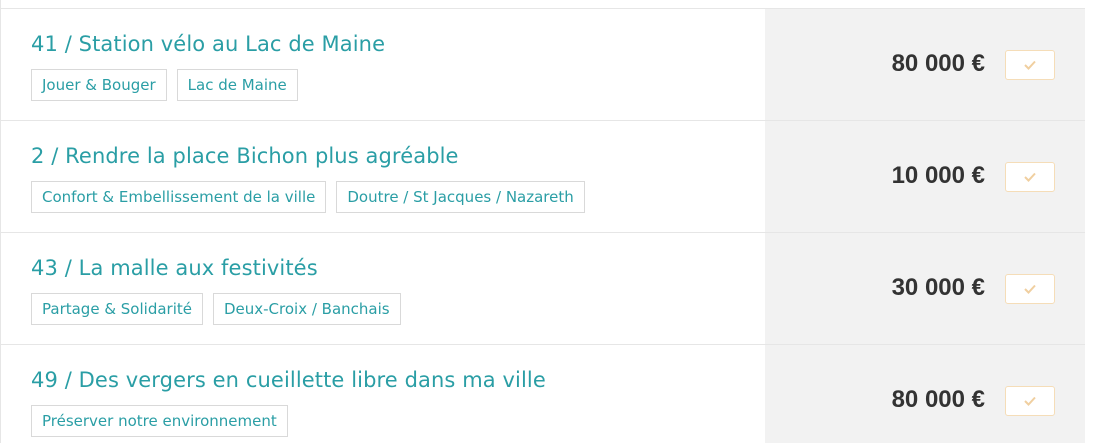  Describe the element at coordinates (1090, 221) in the screenshot. I see `scrollbar` at that location.